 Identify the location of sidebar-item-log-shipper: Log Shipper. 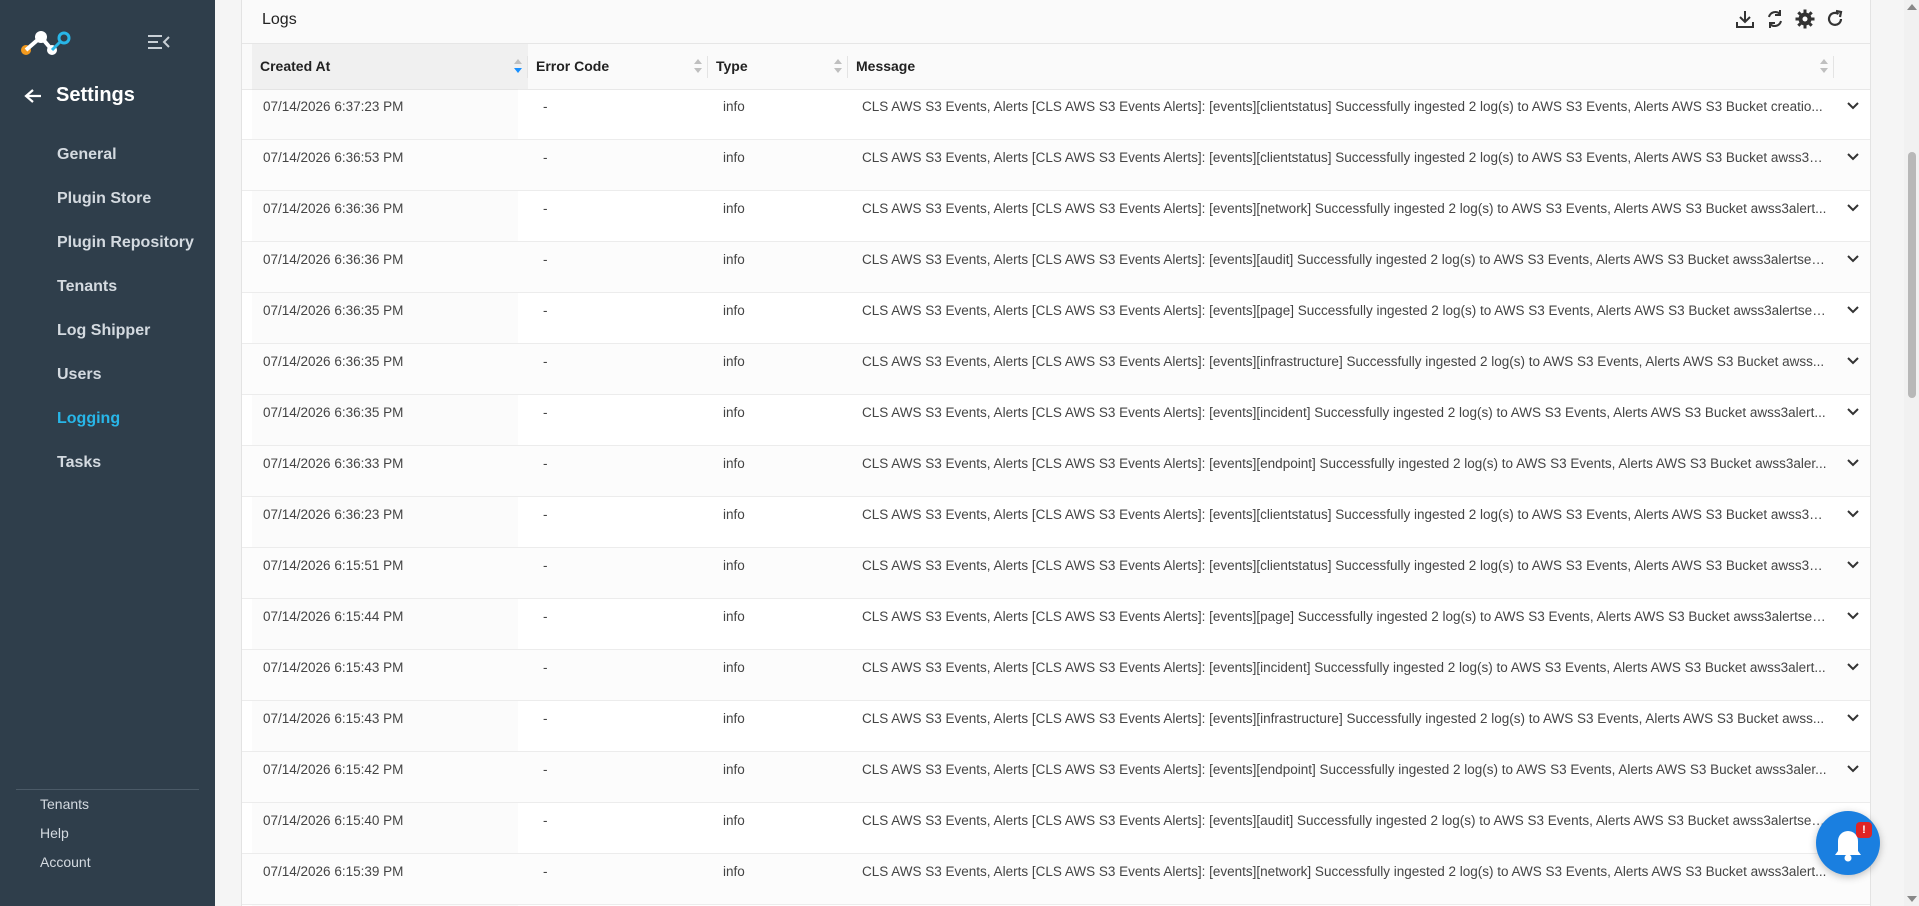
(107, 331).